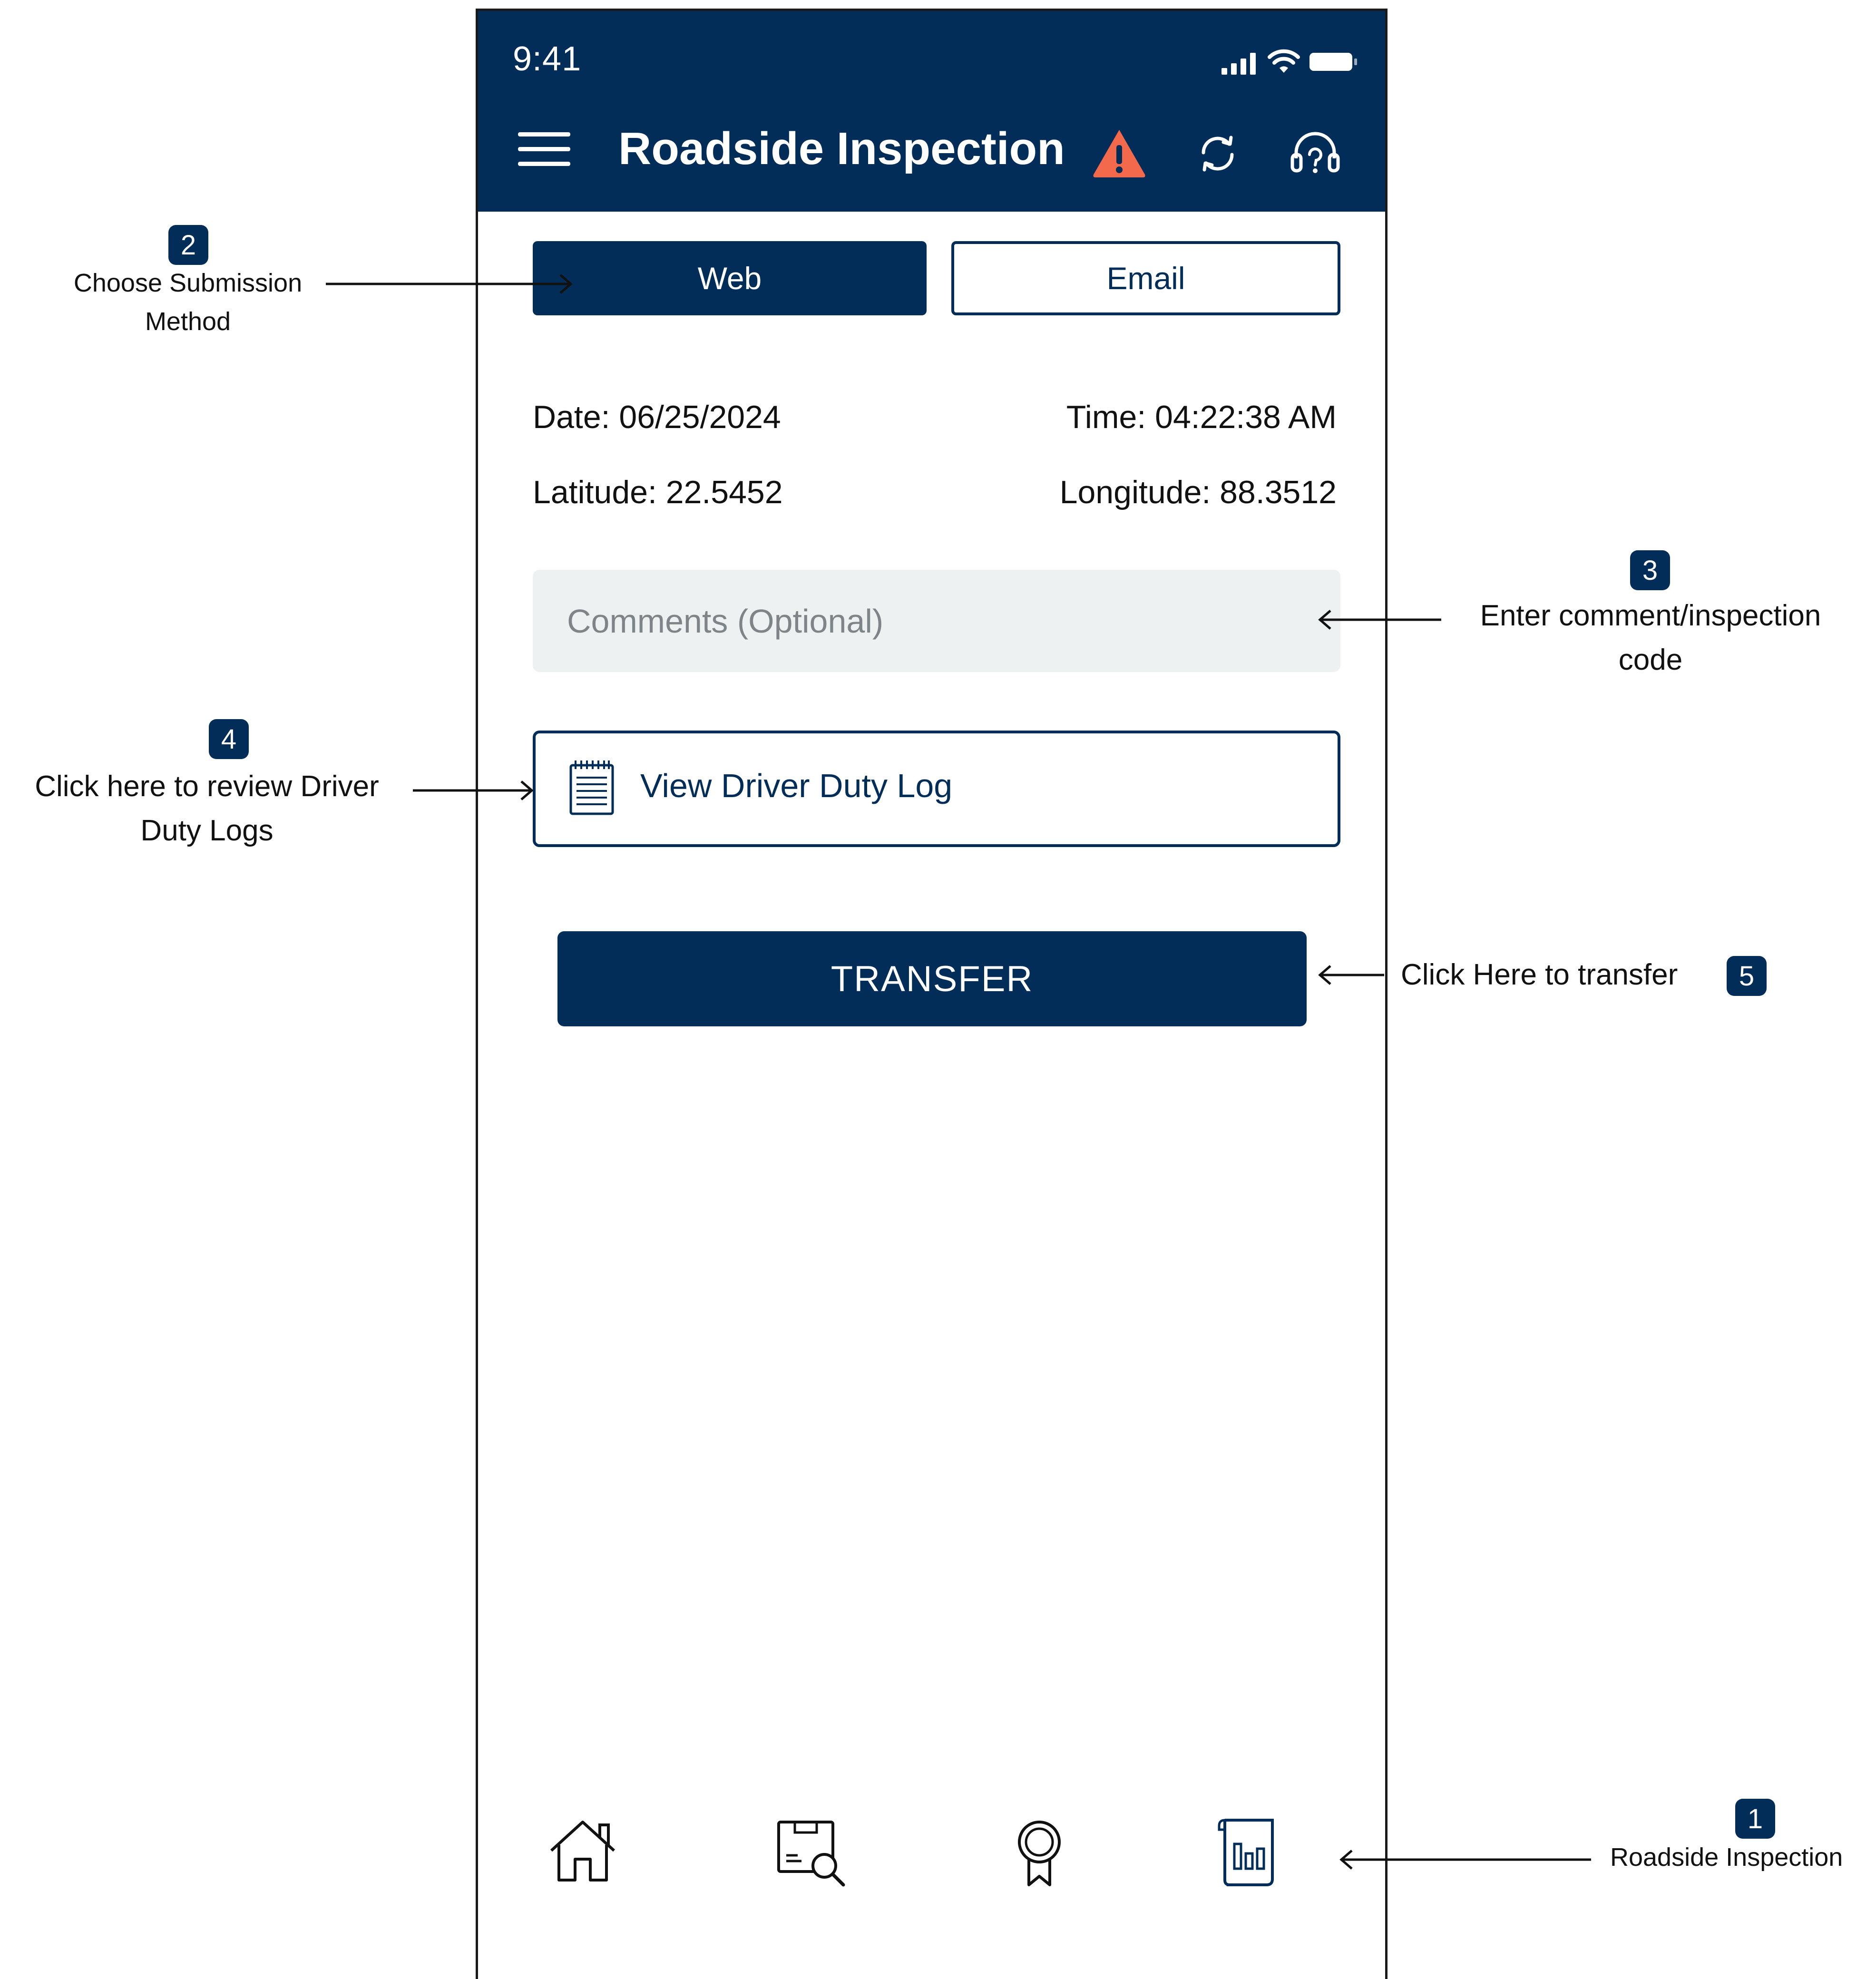 This screenshot has width=1876, height=1979. What do you see at coordinates (730, 278) in the screenshot?
I see `tab-web: Web` at bounding box center [730, 278].